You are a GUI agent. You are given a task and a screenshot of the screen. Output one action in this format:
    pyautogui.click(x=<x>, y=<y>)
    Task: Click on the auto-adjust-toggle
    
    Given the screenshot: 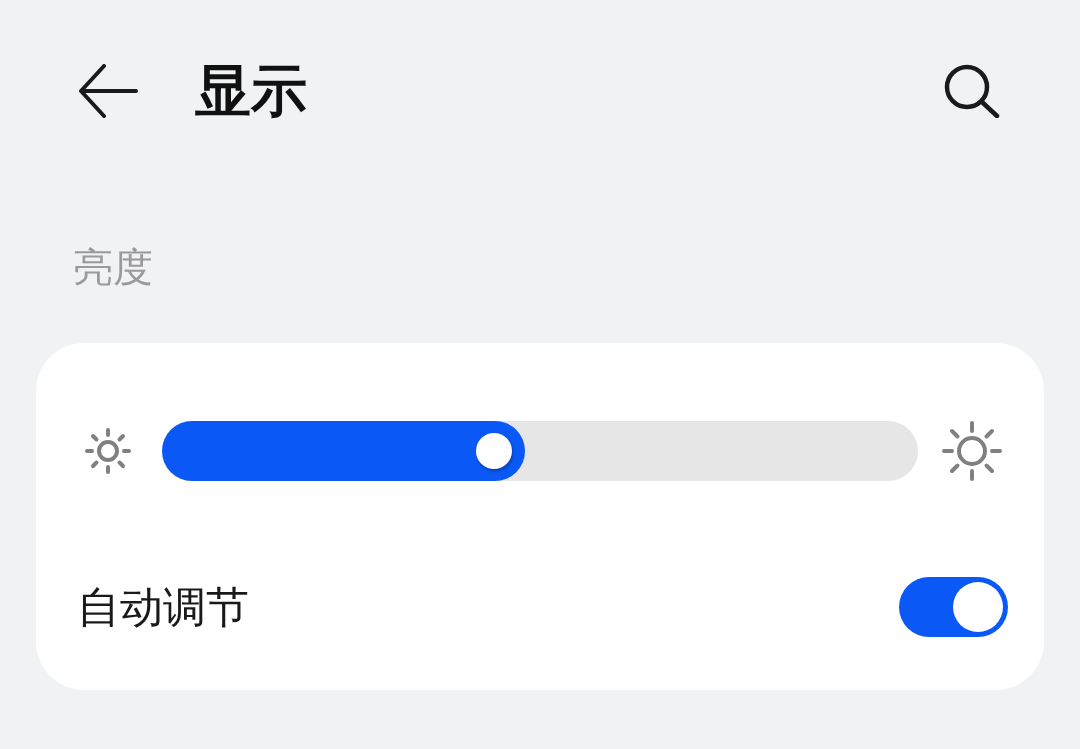 What is the action you would take?
    pyautogui.click(x=953, y=607)
    